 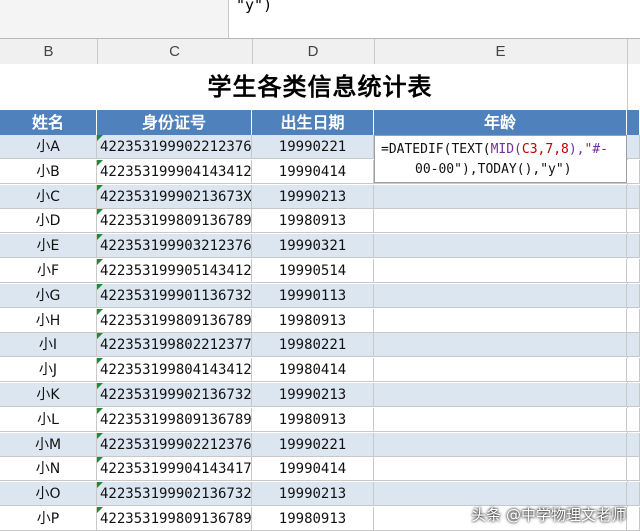 I want to click on formula-line-1: =DATEDIF(TEXT(MID(C3,7,8),"#-, so click(x=500, y=150).